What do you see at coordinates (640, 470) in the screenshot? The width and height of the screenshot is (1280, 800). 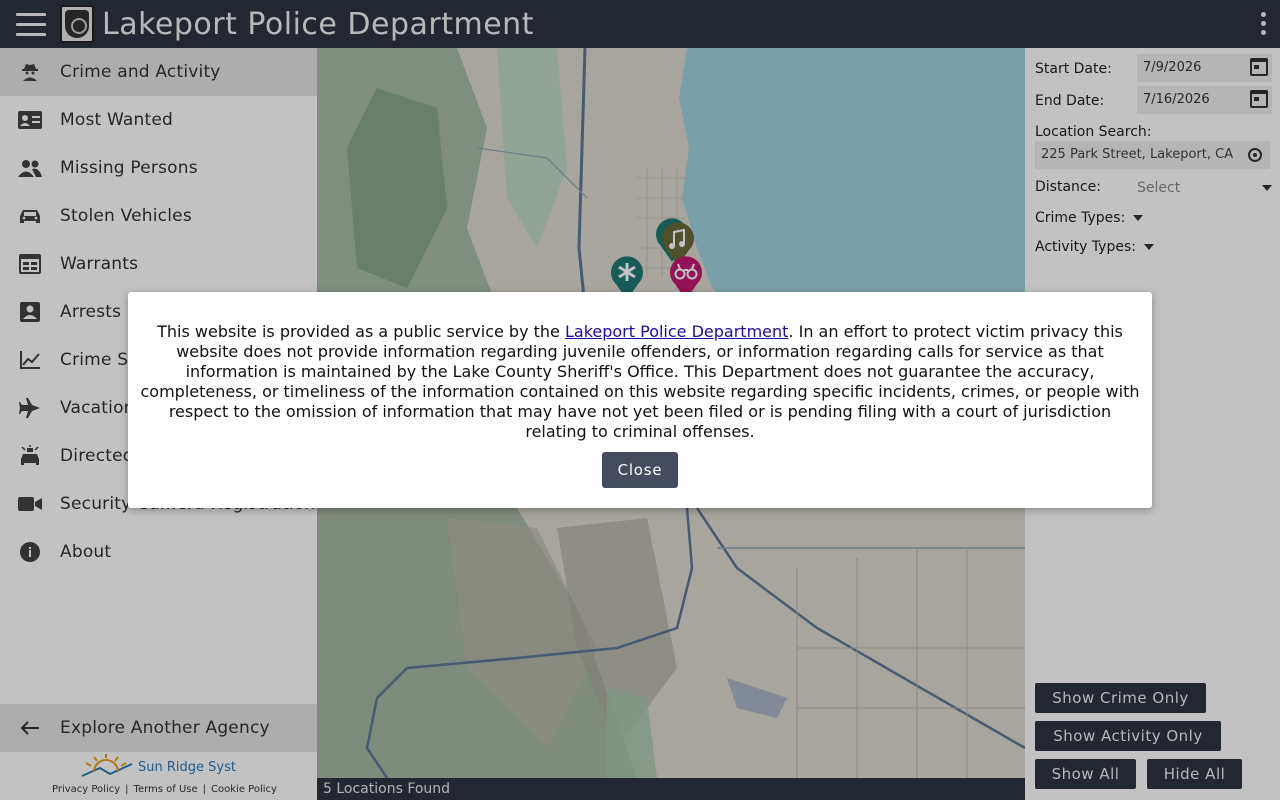 I see `close-button: Close` at bounding box center [640, 470].